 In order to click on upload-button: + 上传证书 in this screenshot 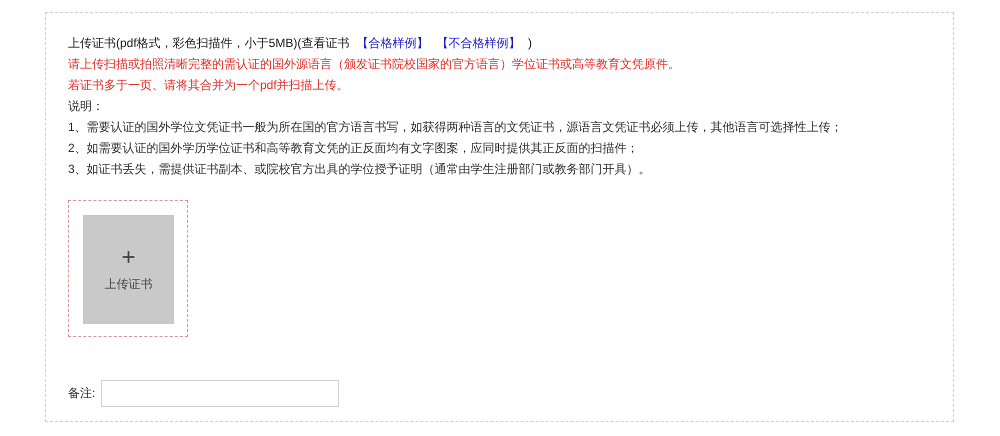, I will do `click(128, 269)`.